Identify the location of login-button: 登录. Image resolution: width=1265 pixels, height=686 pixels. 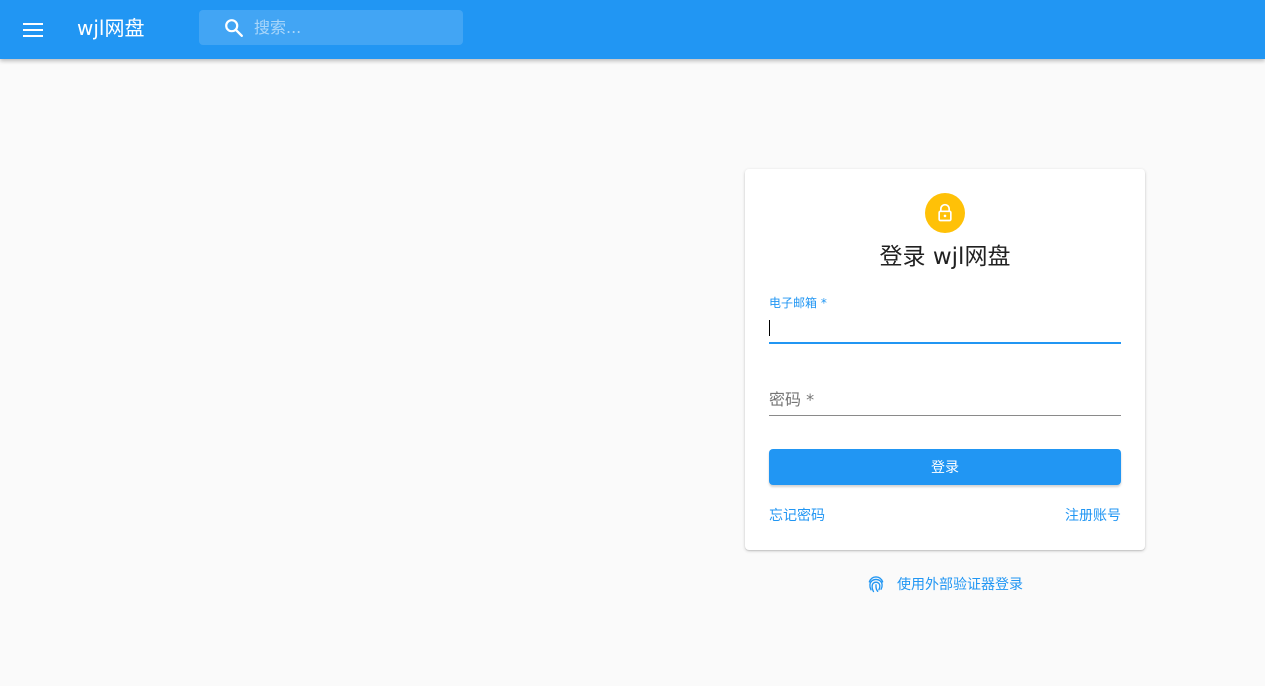
(945, 467).